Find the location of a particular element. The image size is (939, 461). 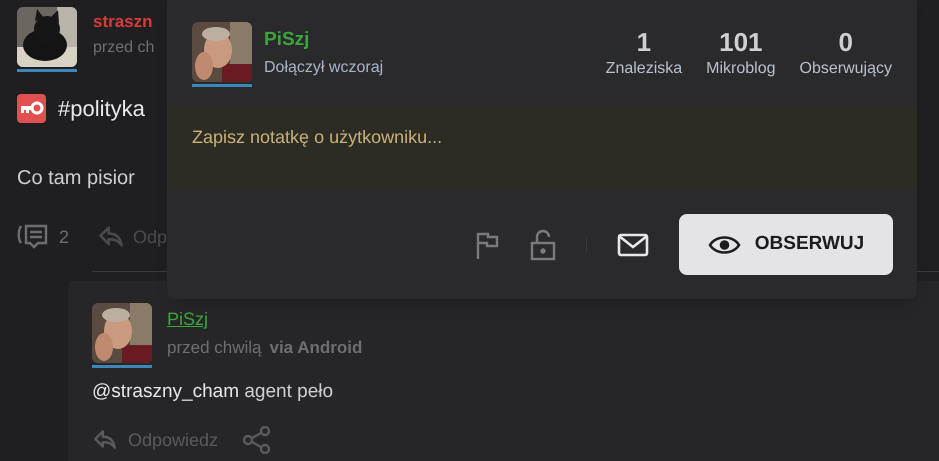

stat-value: 1 is located at coordinates (644, 42).